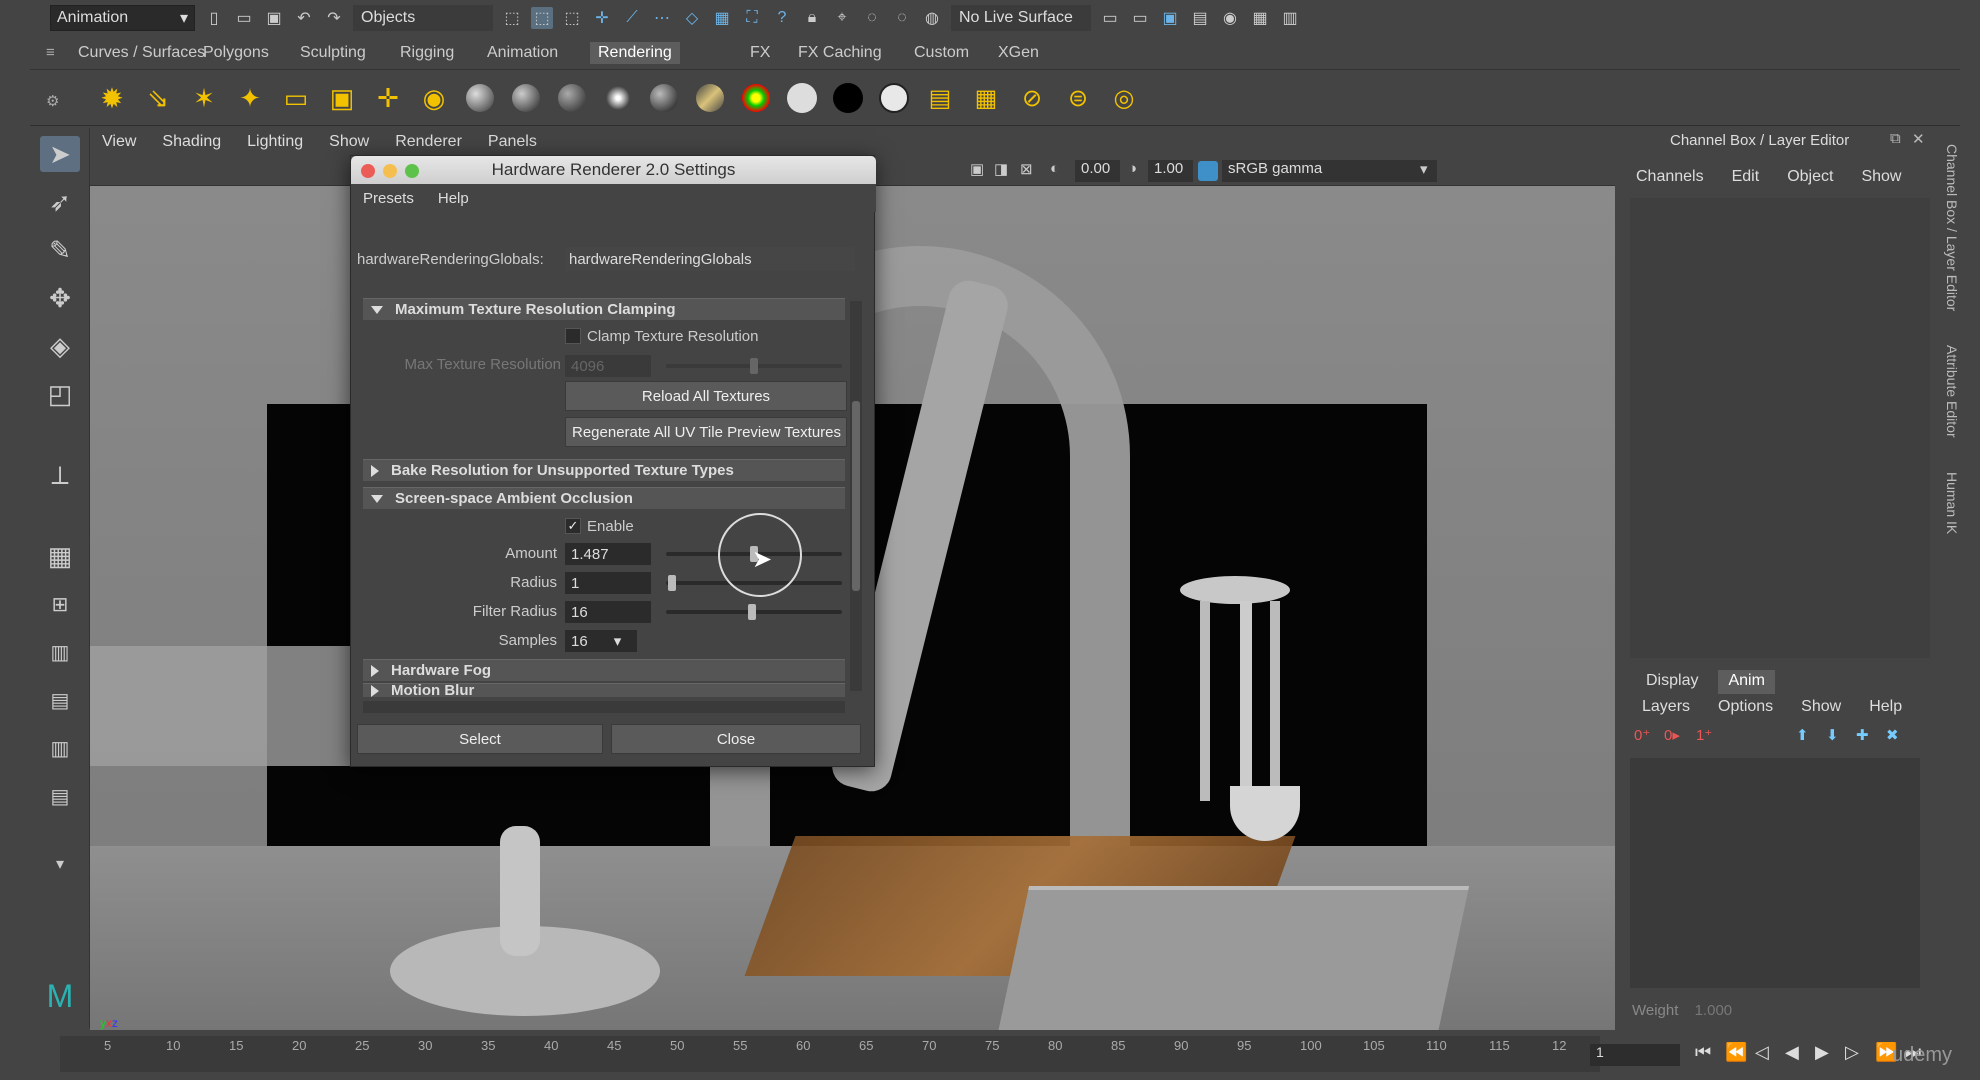 The height and width of the screenshot is (1080, 1980). I want to click on play-backward-icon: ◀, so click(1792, 1052).